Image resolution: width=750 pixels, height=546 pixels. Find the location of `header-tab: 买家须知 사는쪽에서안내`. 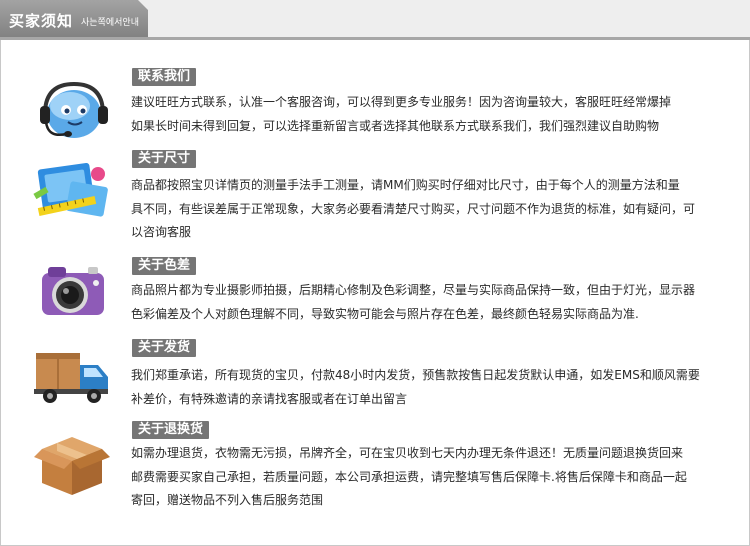

header-tab: 买家须知 사는쪽에서안내 is located at coordinates (74, 20).